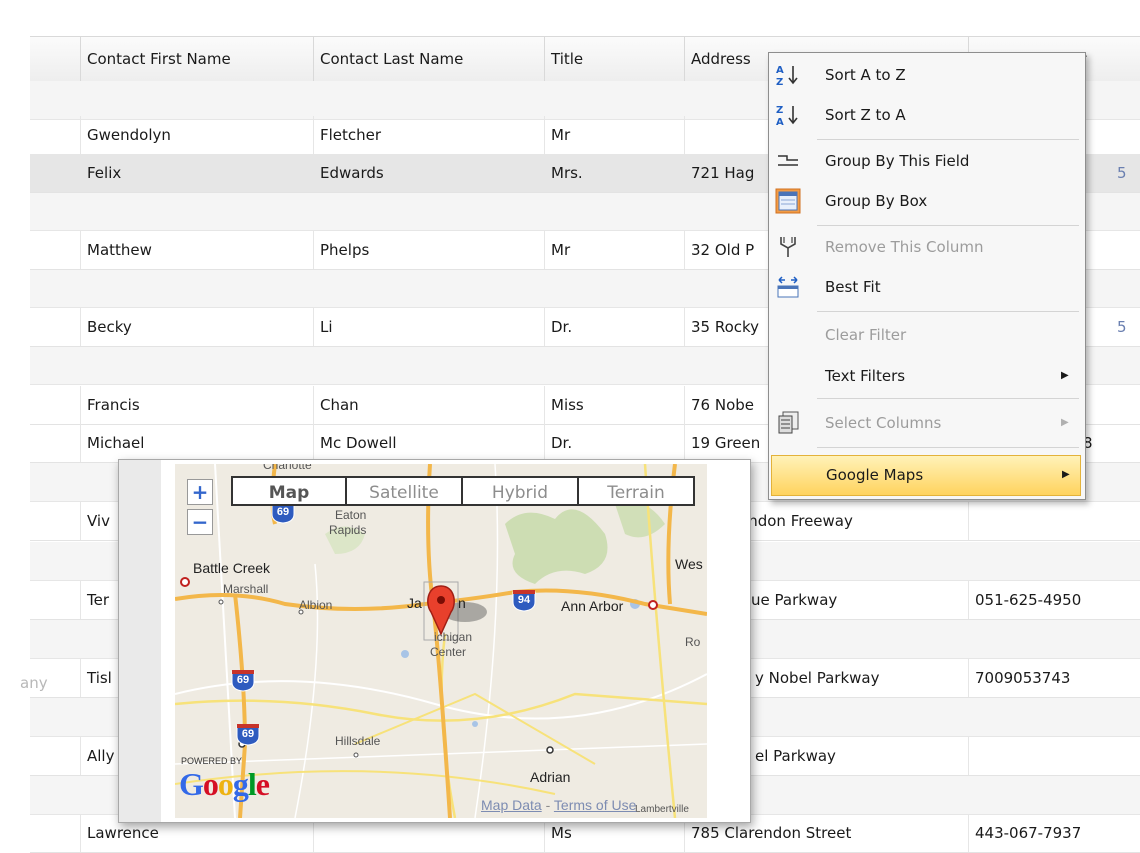 Image resolution: width=1140 pixels, height=853 pixels. Describe the element at coordinates (428, 443) in the screenshot. I see `cell-last-name: Mc Dowell` at that location.